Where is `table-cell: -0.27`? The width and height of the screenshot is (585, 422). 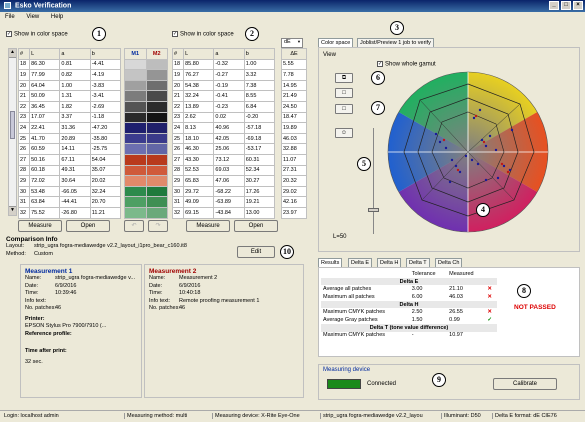 table-cell: -0.27 is located at coordinates (229, 75).